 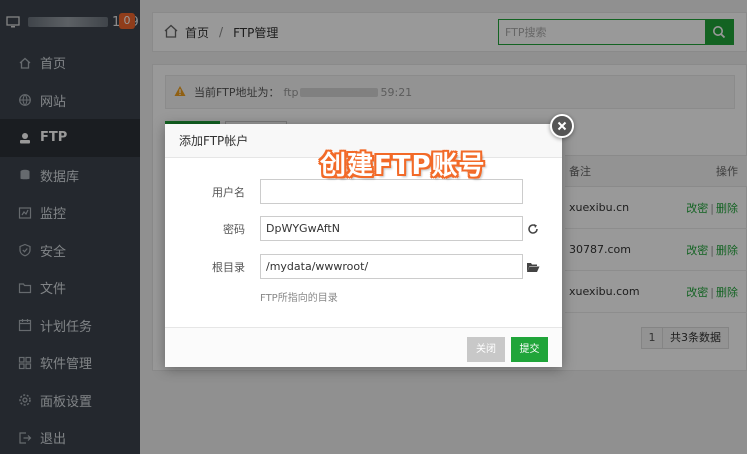 What do you see at coordinates (205, 229) in the screenshot?
I see `password-row: 密码` at bounding box center [205, 229].